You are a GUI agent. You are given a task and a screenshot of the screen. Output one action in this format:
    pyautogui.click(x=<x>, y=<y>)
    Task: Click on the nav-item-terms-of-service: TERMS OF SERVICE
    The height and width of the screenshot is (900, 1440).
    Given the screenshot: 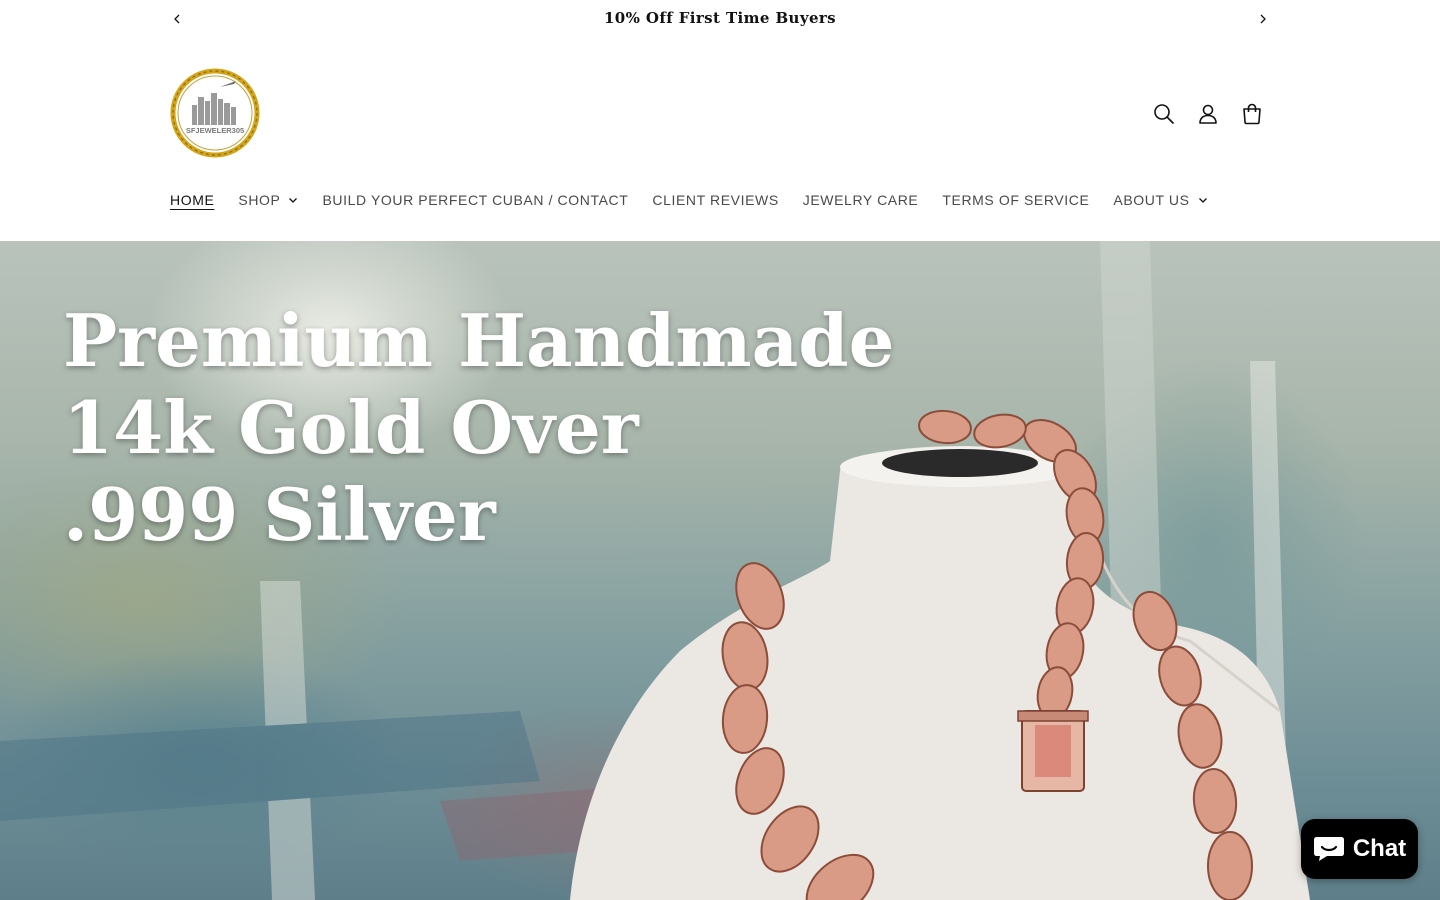 What is the action you would take?
    pyautogui.click(x=1015, y=200)
    